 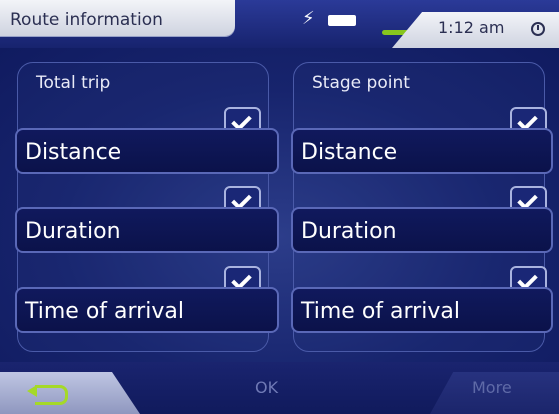 I want to click on top-bar: Route information ⚡ 1:12 am, so click(x=279, y=24).